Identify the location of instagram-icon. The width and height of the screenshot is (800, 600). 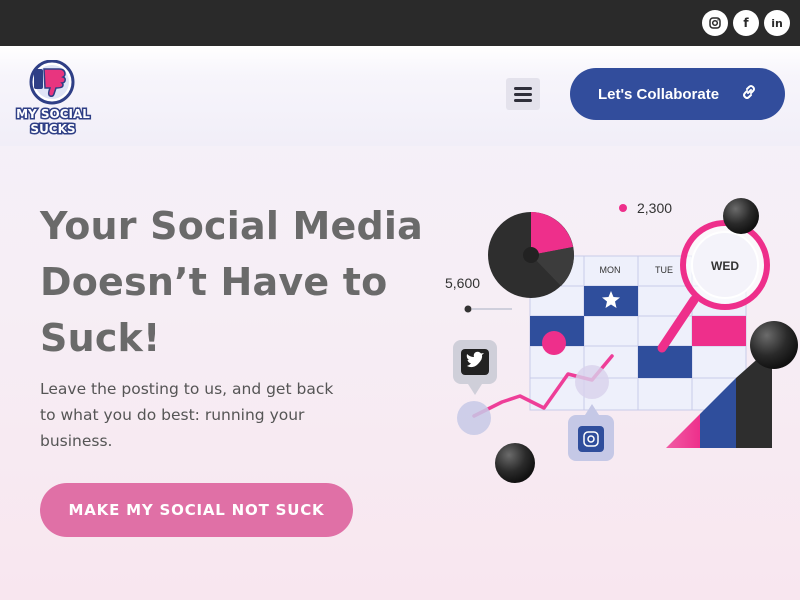
(715, 23).